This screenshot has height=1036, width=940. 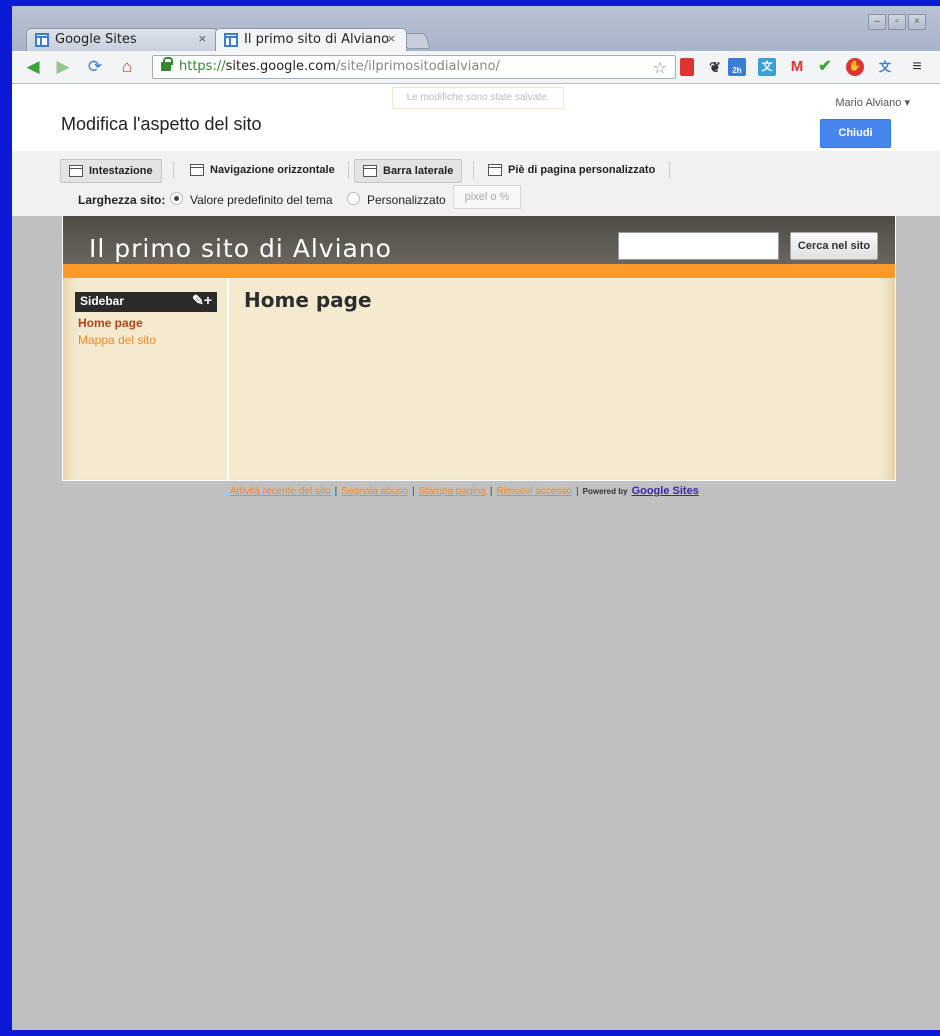 I want to click on radio-custom-width, so click(x=353, y=198).